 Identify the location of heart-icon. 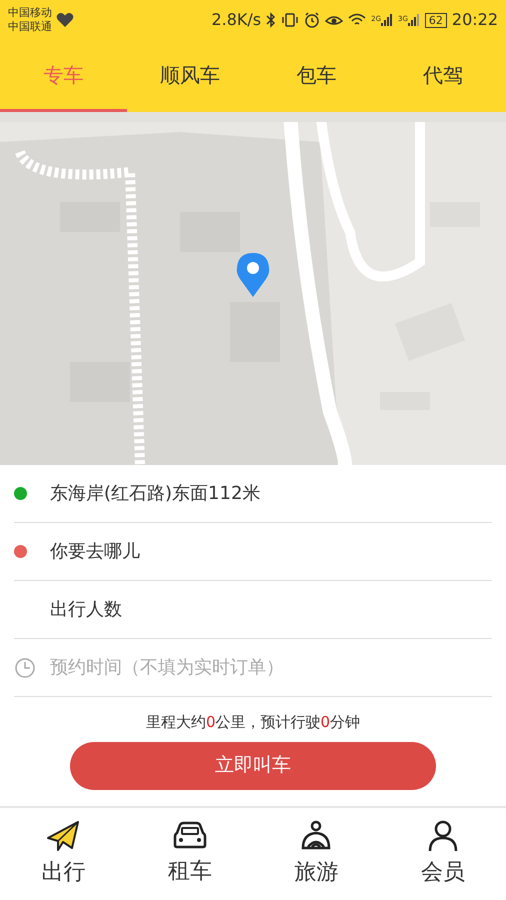
(65, 20).